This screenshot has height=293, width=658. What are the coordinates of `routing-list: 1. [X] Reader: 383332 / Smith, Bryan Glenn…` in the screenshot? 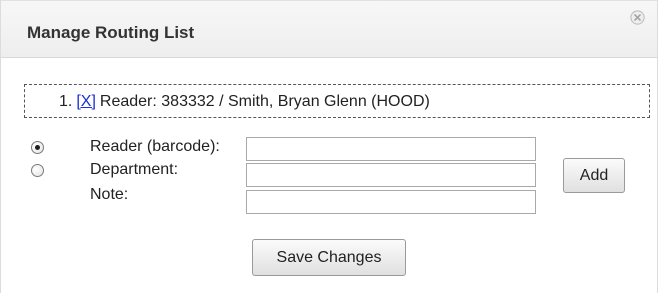 It's located at (337, 101).